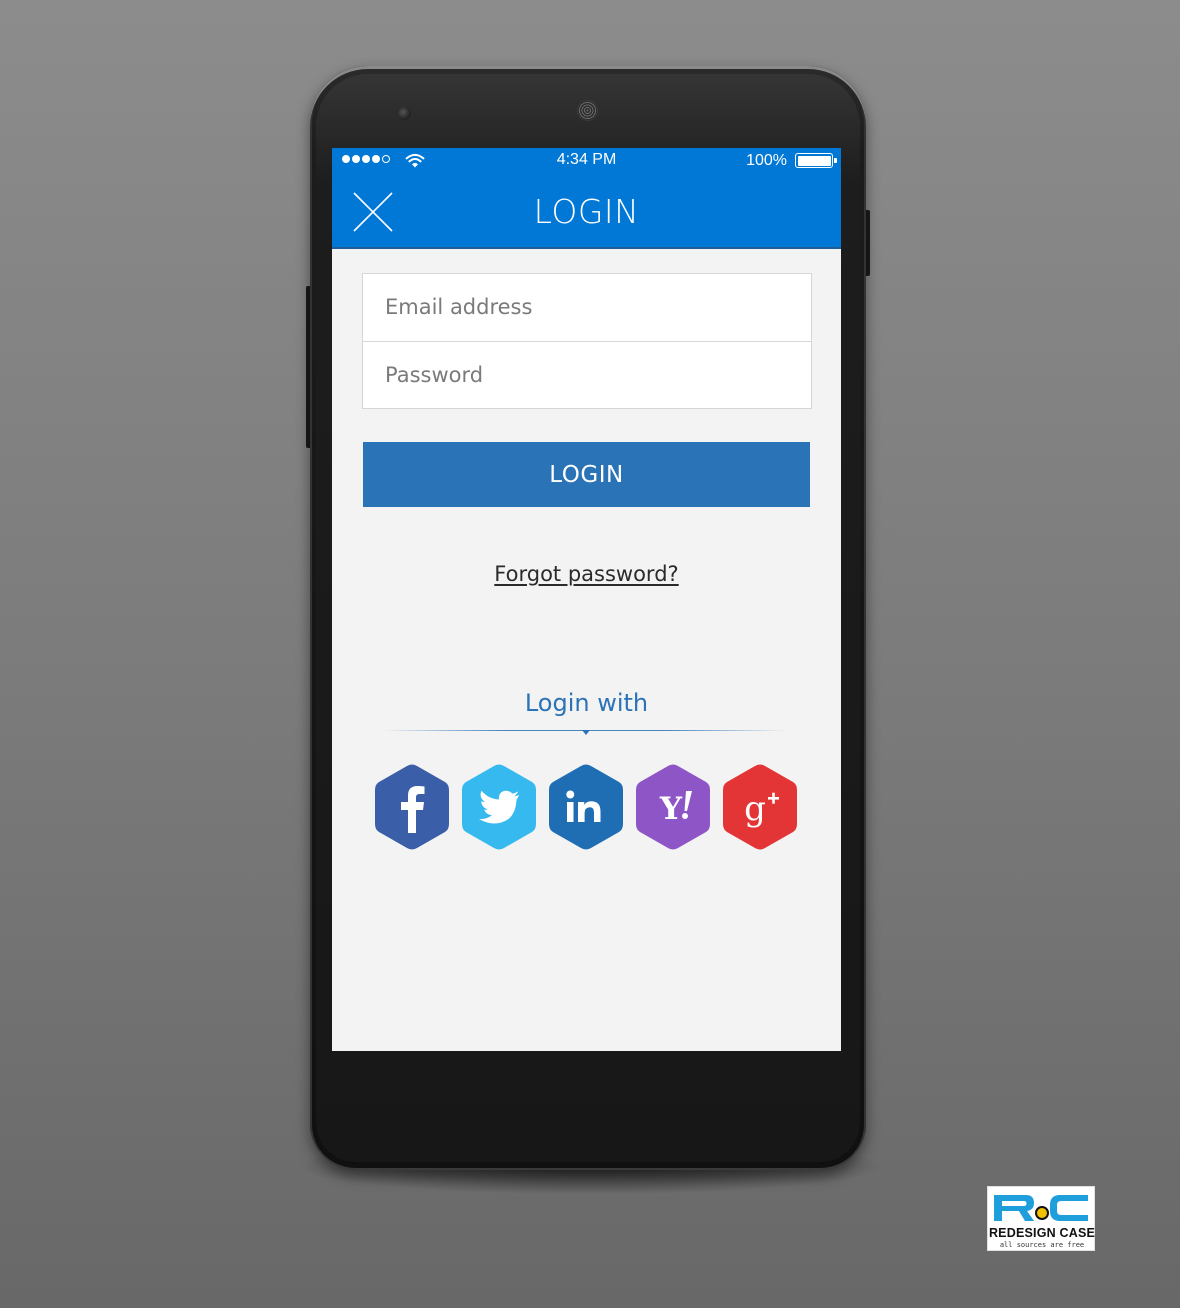 Image resolution: width=1180 pixels, height=1308 pixels. What do you see at coordinates (816, 160) in the screenshot?
I see `battery-icon` at bounding box center [816, 160].